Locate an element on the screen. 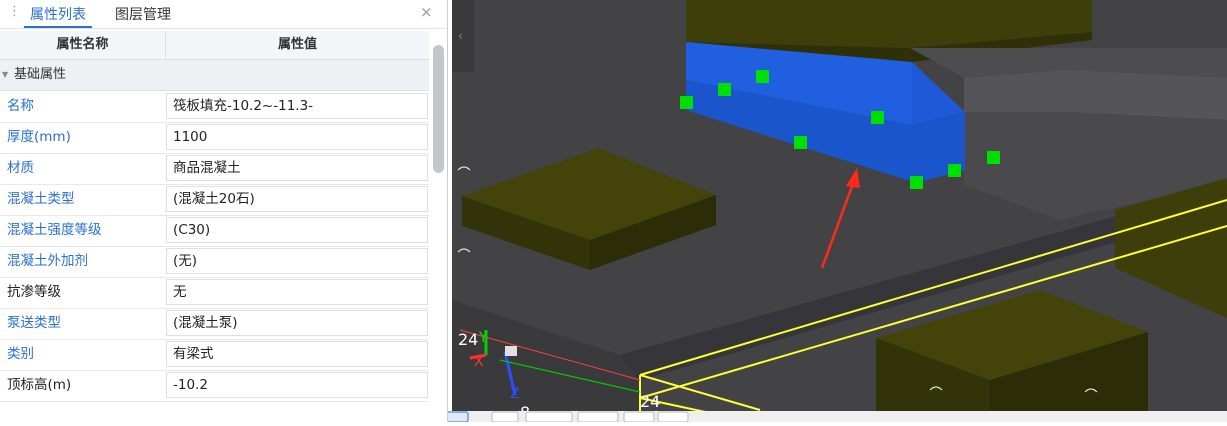  drag-grip-icon: ⋮ is located at coordinates (14, 11).